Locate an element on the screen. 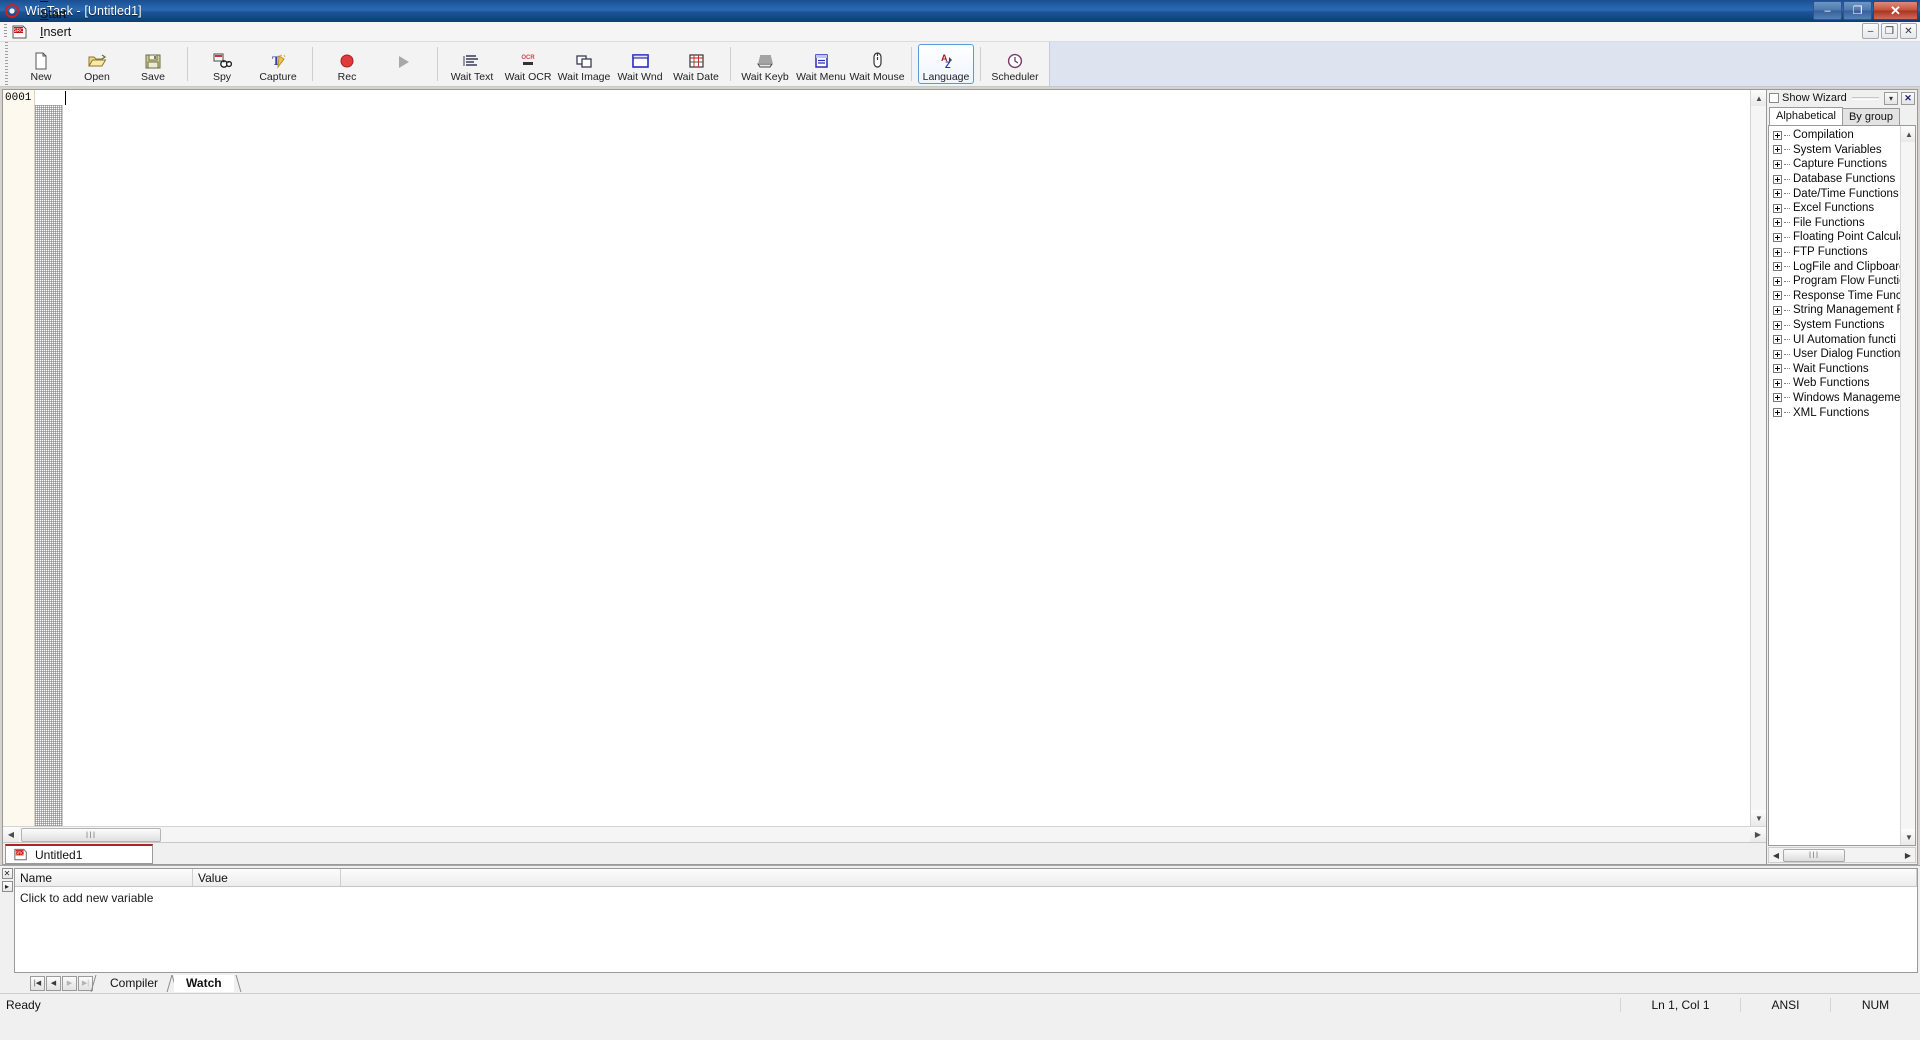 This screenshot has height=1040, width=1920. wizard-tab-alphabetical: Alphabetical is located at coordinates (1806, 116).